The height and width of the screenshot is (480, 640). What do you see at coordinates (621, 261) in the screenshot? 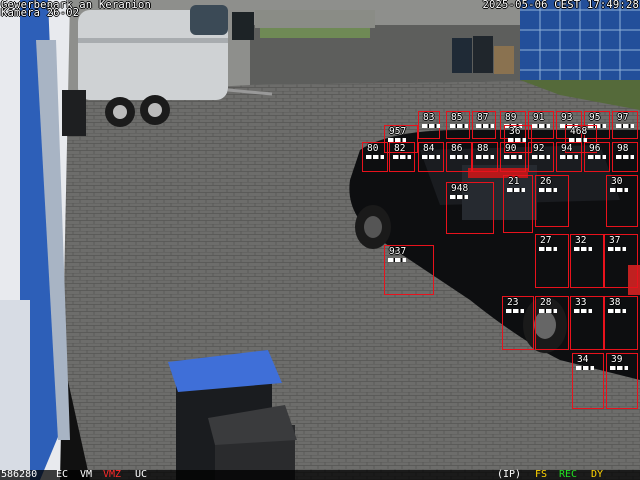
I see `detection-zone: 37` at bounding box center [621, 261].